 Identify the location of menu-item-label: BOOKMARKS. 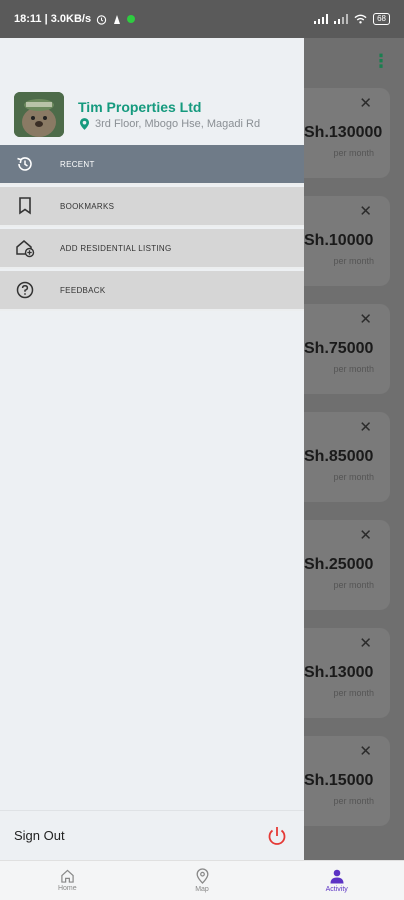
(87, 206).